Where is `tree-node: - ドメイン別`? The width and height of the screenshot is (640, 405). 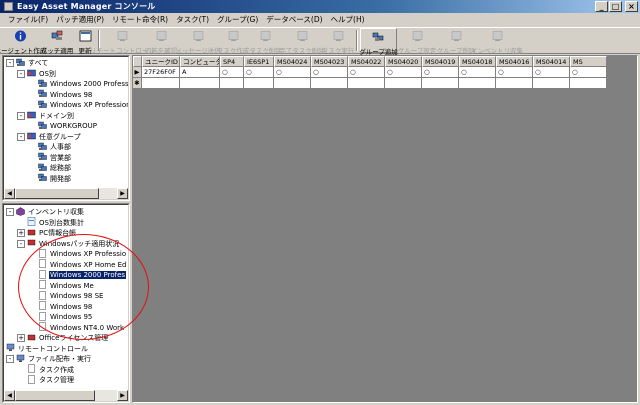
tree-node: - ドメイン別 is located at coordinates (46, 116).